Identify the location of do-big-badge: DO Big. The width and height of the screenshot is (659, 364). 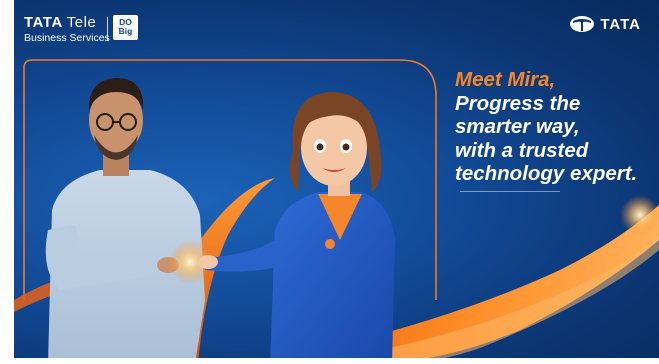
(125, 27).